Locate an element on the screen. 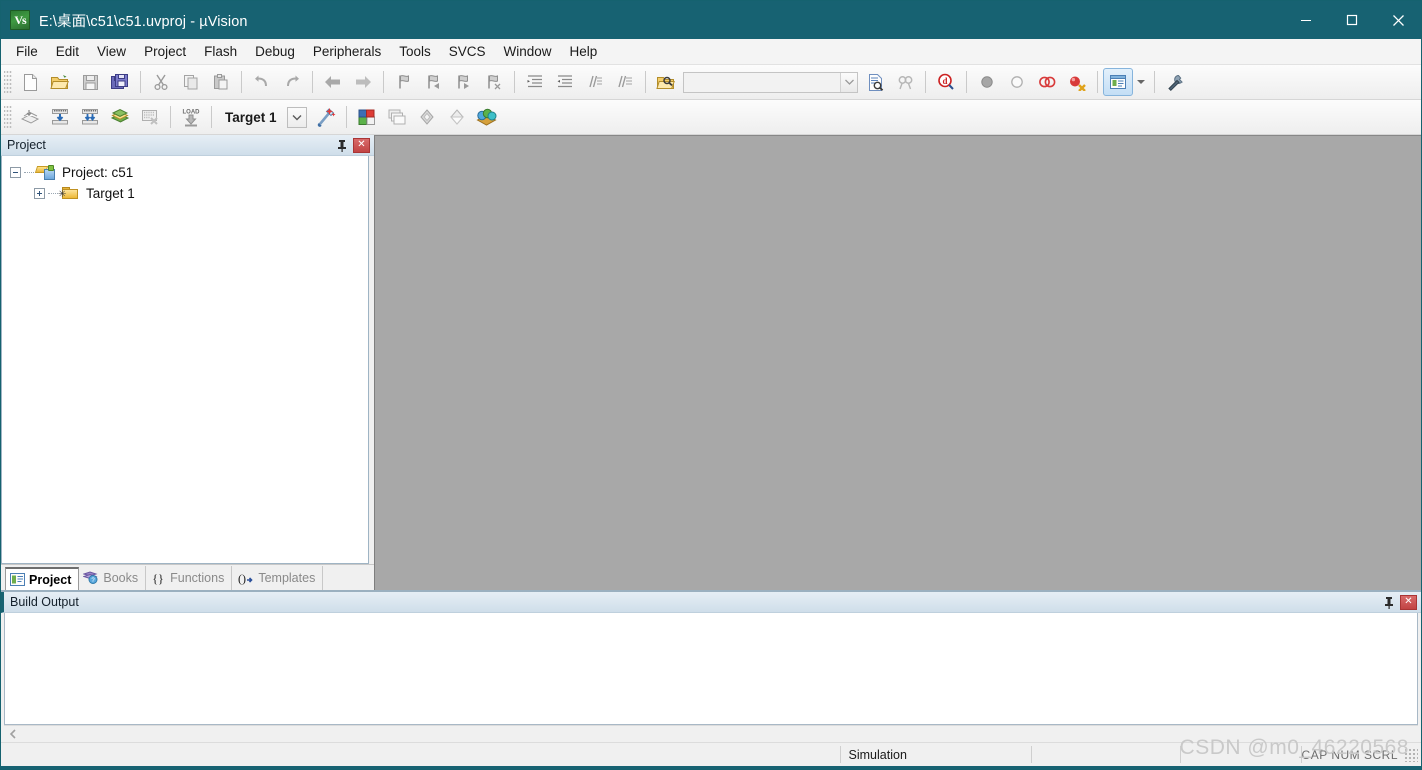 The height and width of the screenshot is (770, 1422). stop-build-icon is located at coordinates (150, 117).